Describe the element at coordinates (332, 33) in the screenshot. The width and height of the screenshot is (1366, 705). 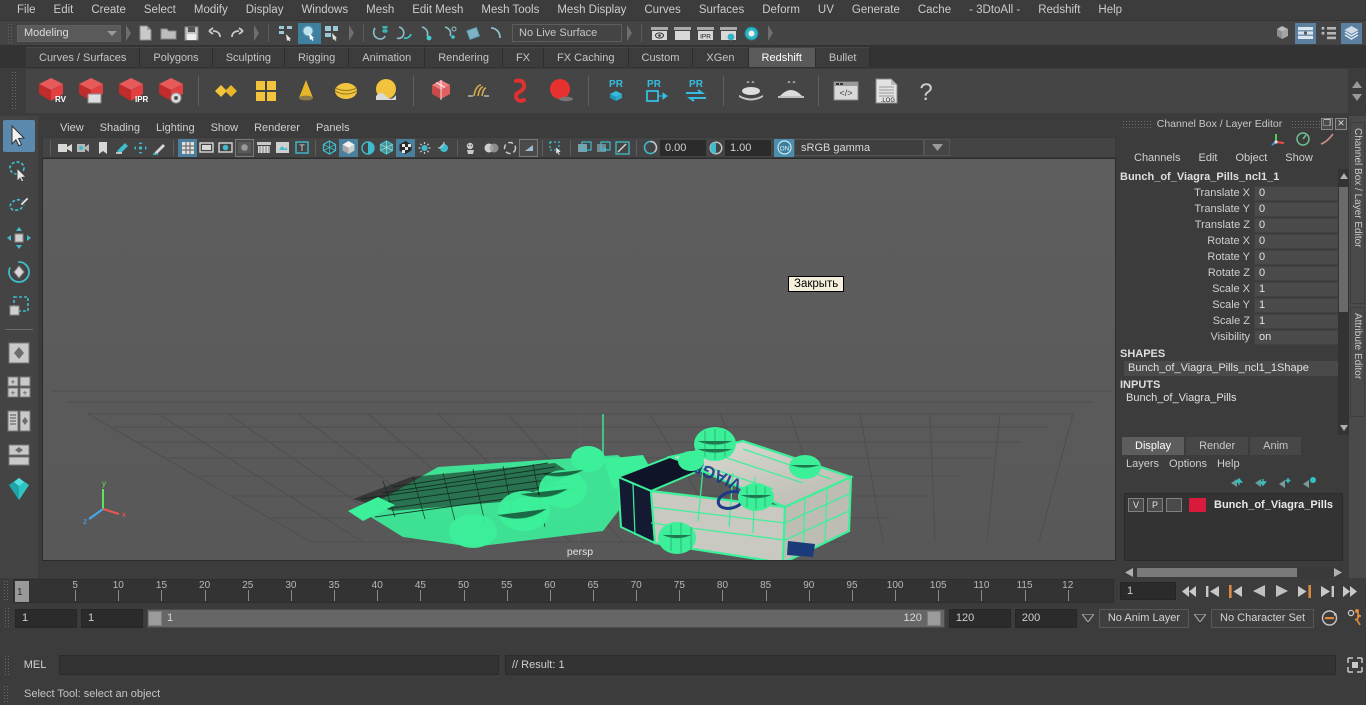
I see `select-by-component-type-icon` at that location.